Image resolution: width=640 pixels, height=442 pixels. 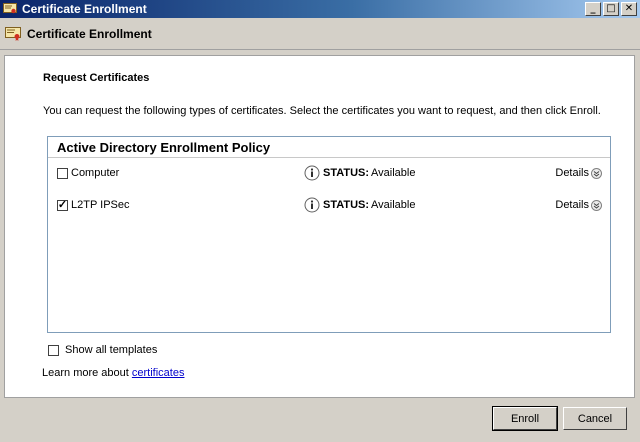 I want to click on wizard-header: Certificate Enrollment, so click(x=320, y=34).